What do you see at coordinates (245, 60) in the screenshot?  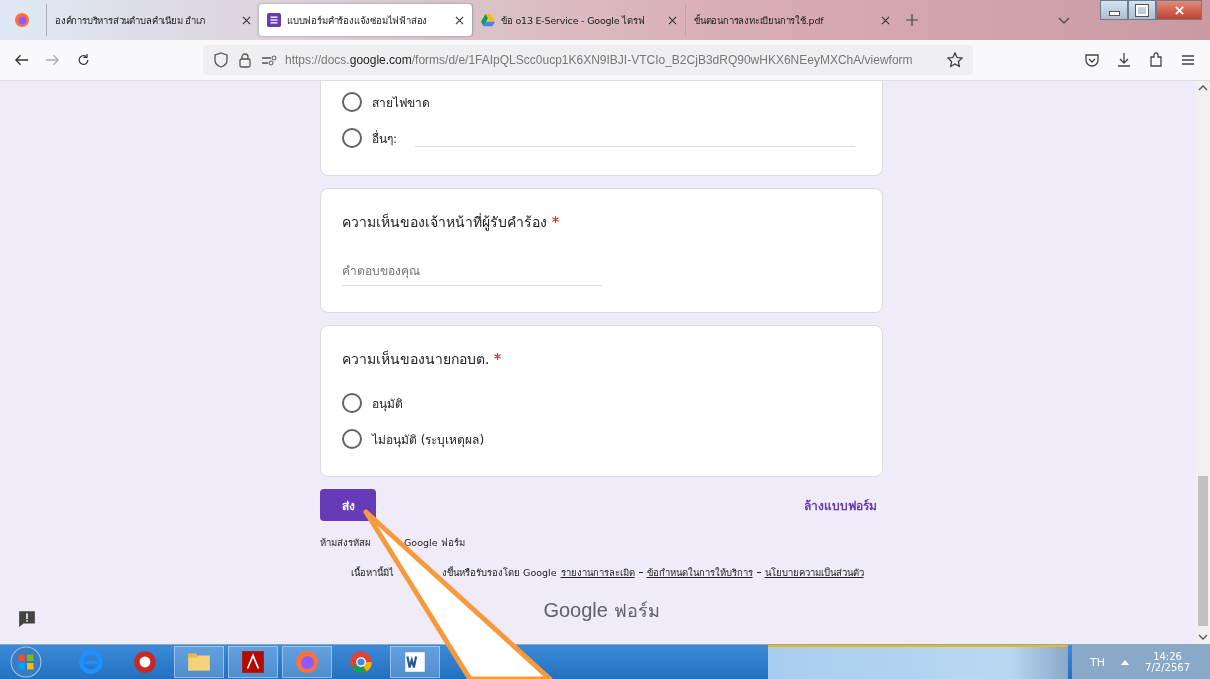 I see `lock-icon` at bounding box center [245, 60].